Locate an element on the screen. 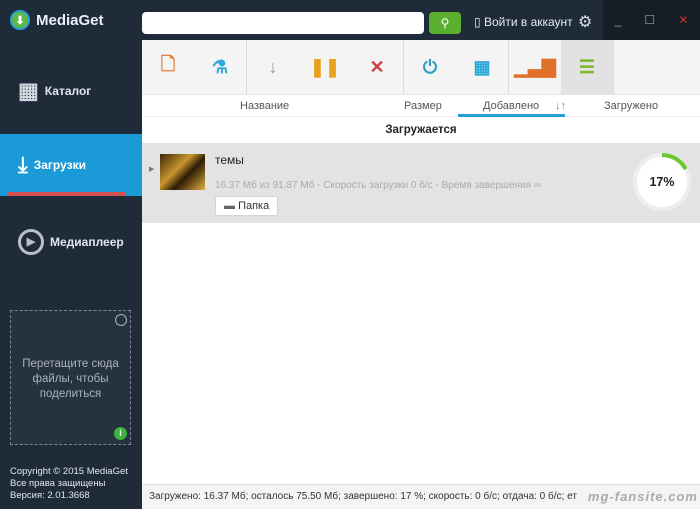 Image resolution: width=700 pixels, height=509 pixels. close-button: ✕ is located at coordinates (683, 20).